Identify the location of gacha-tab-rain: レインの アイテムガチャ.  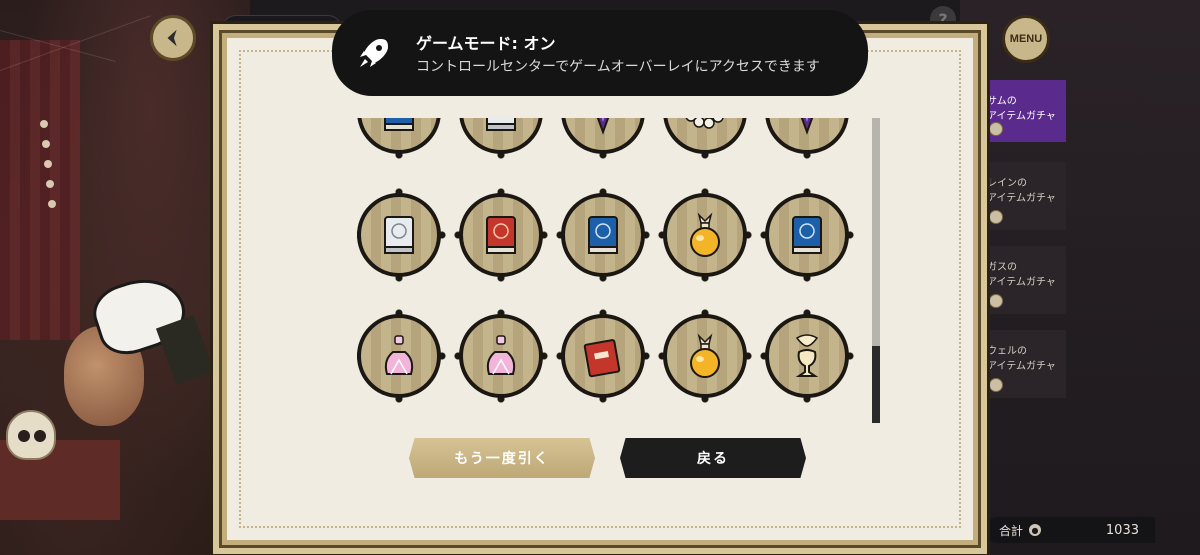
(1023, 196).